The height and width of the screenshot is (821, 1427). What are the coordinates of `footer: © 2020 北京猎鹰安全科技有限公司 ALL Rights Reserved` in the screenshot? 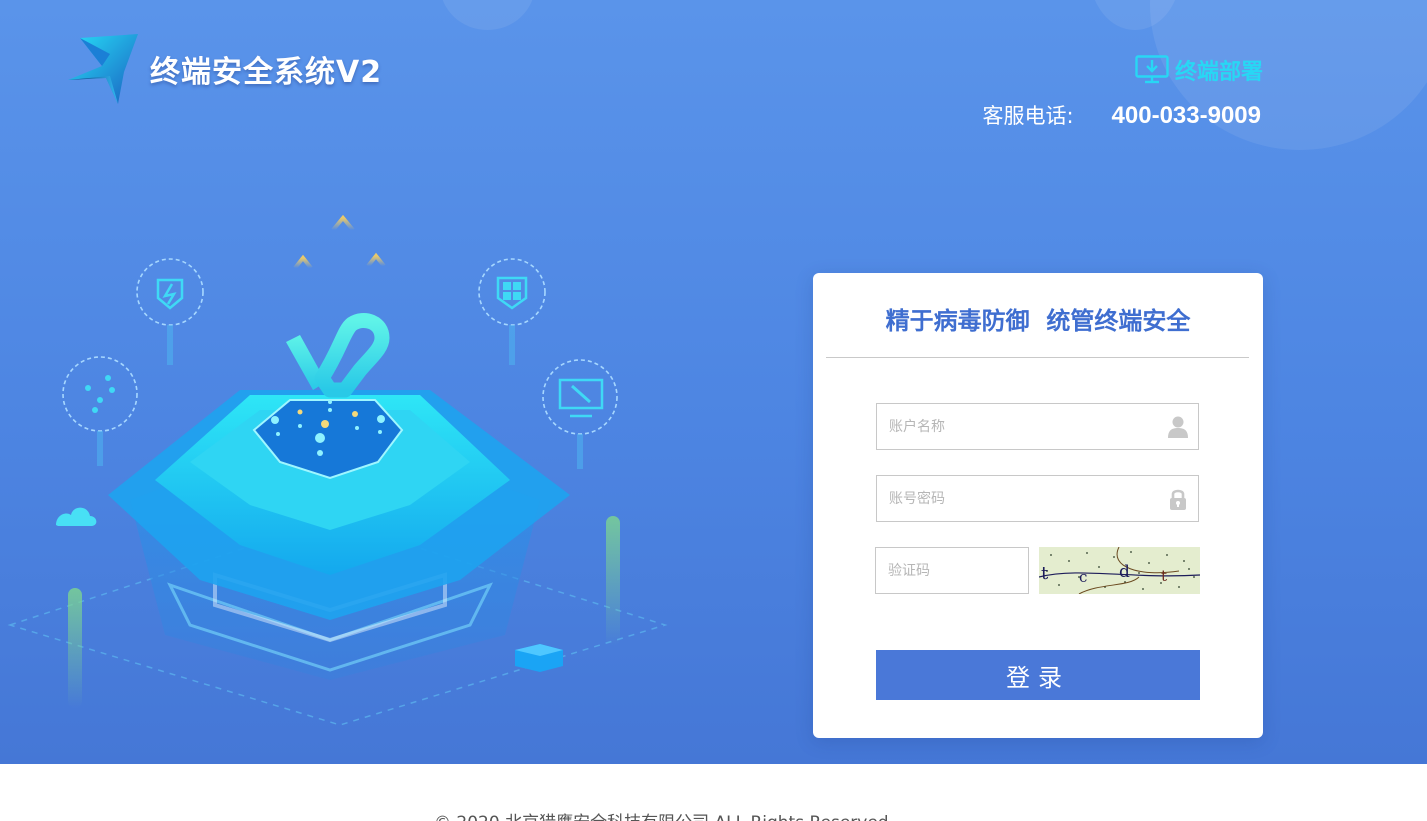 It's located at (713, 792).